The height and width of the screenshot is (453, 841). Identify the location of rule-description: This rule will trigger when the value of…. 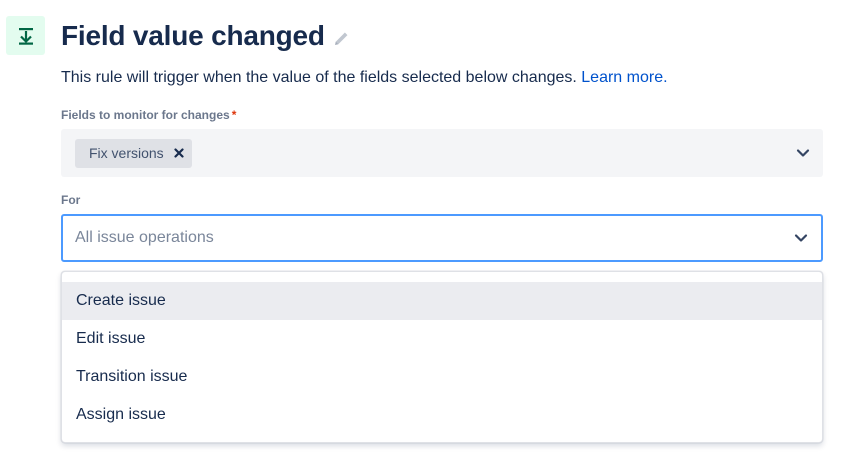
(364, 78).